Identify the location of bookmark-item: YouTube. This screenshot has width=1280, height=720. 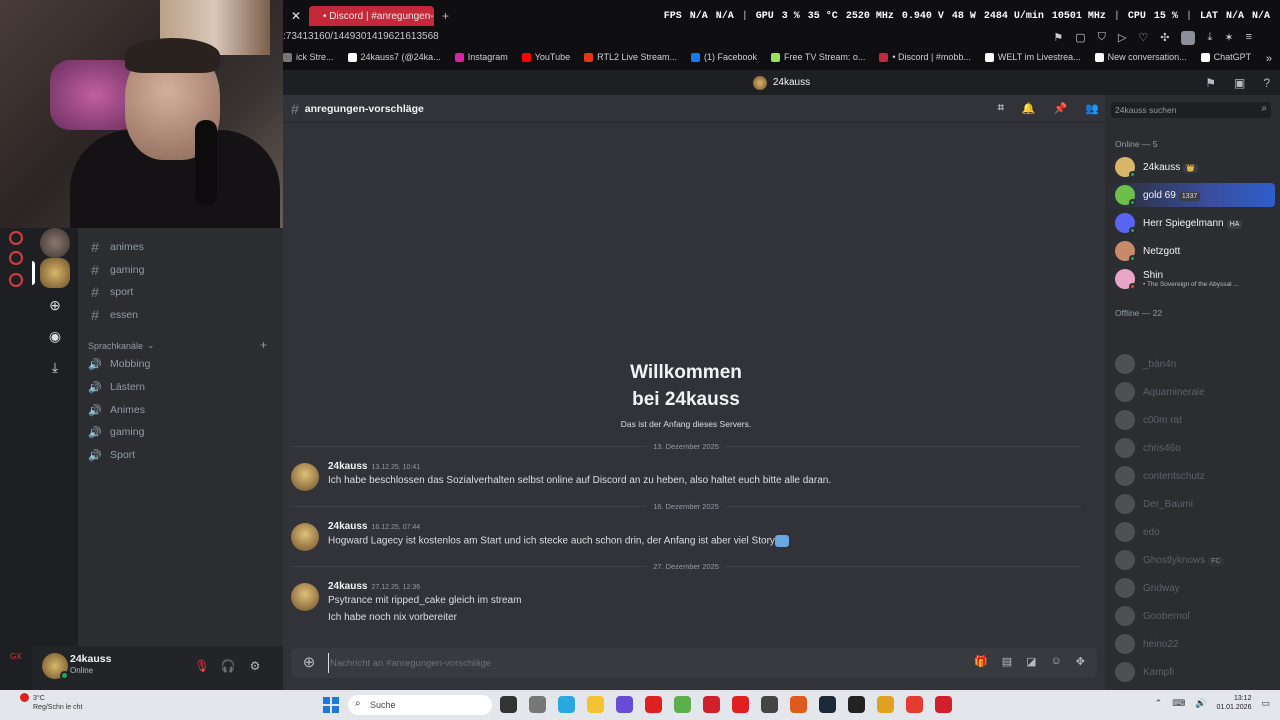
(545, 57).